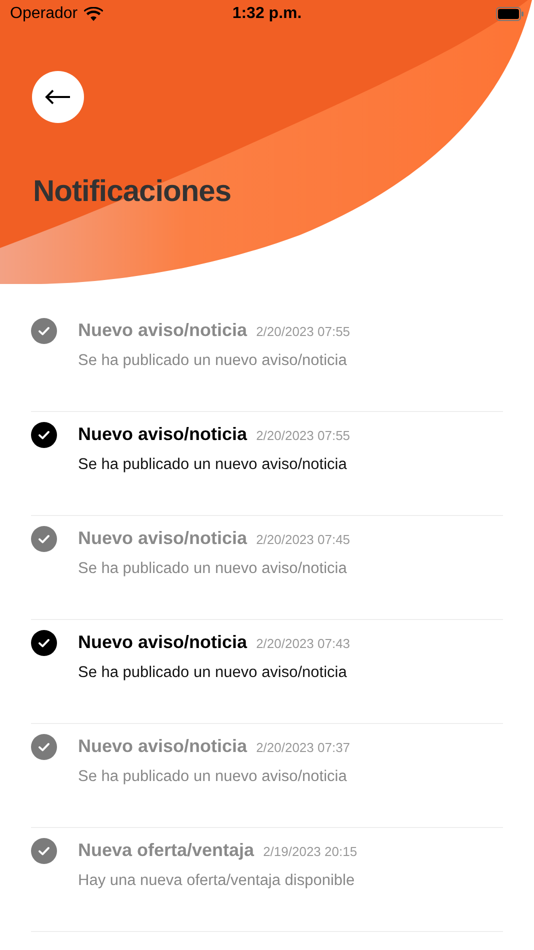  Describe the element at coordinates (510, 14) in the screenshot. I see `battery-icon` at that location.